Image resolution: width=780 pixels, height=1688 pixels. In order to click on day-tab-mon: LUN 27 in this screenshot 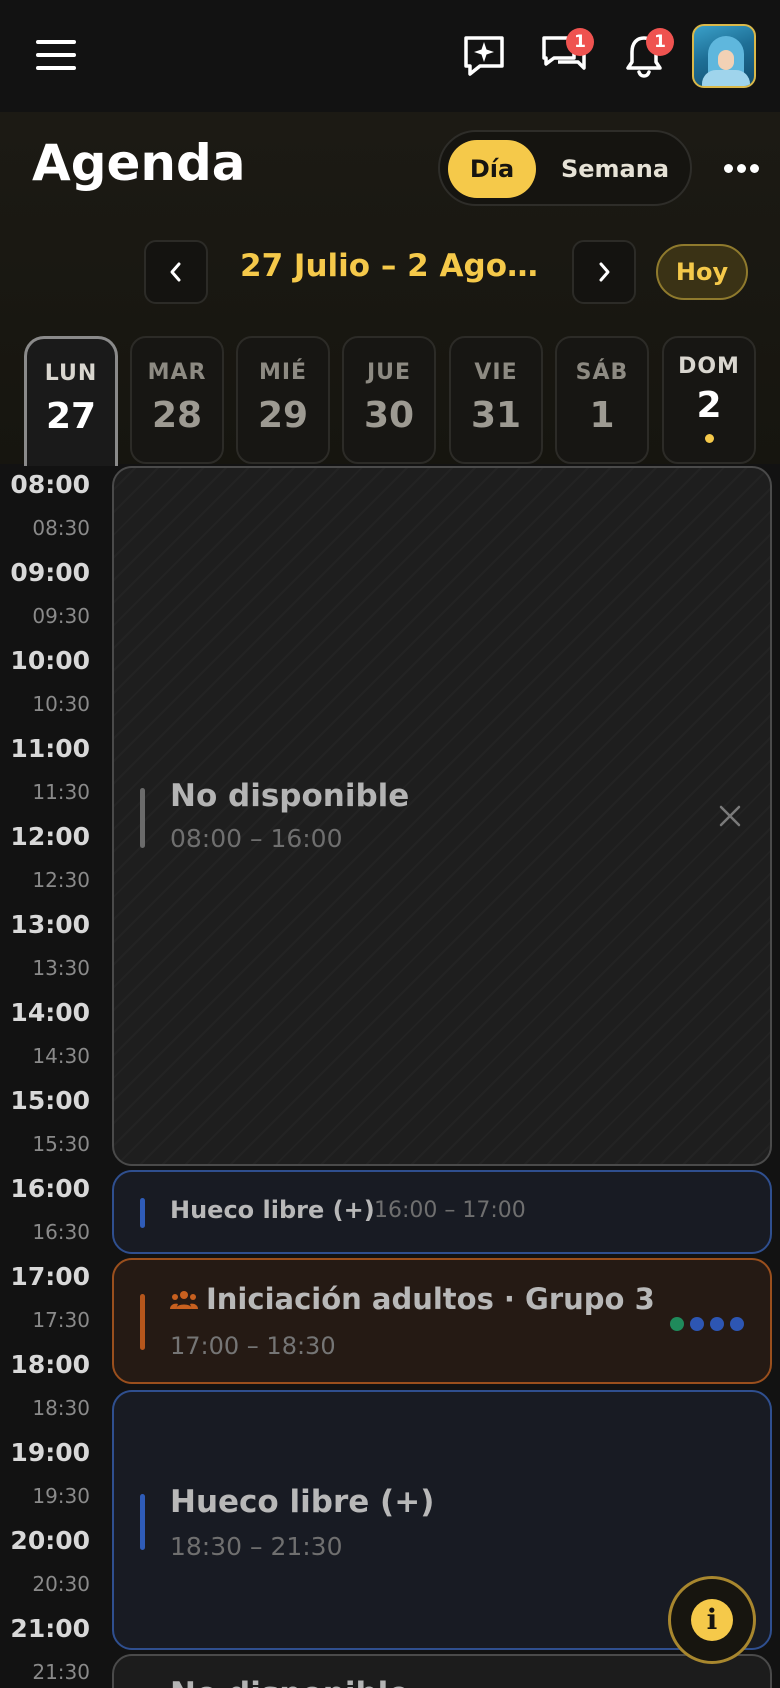, I will do `click(71, 401)`.